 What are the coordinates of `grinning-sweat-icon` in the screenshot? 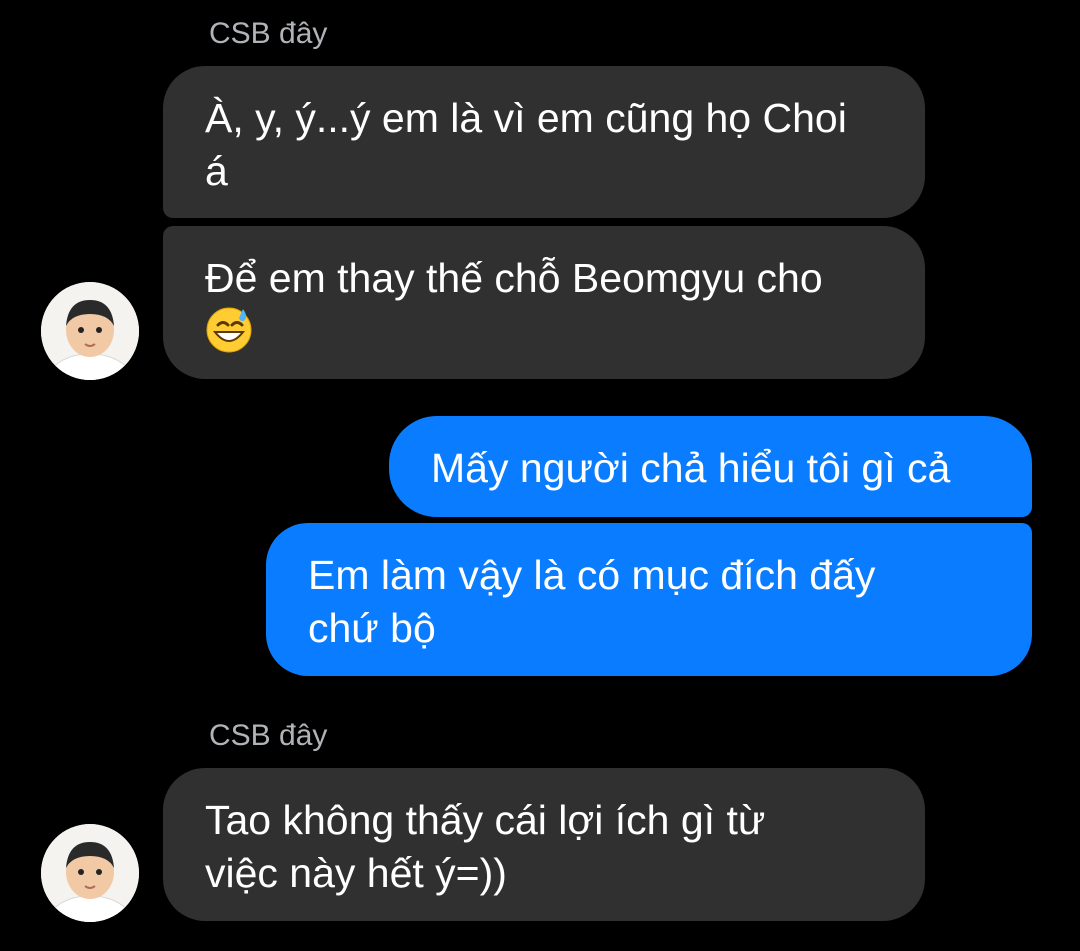 It's located at (229, 335).